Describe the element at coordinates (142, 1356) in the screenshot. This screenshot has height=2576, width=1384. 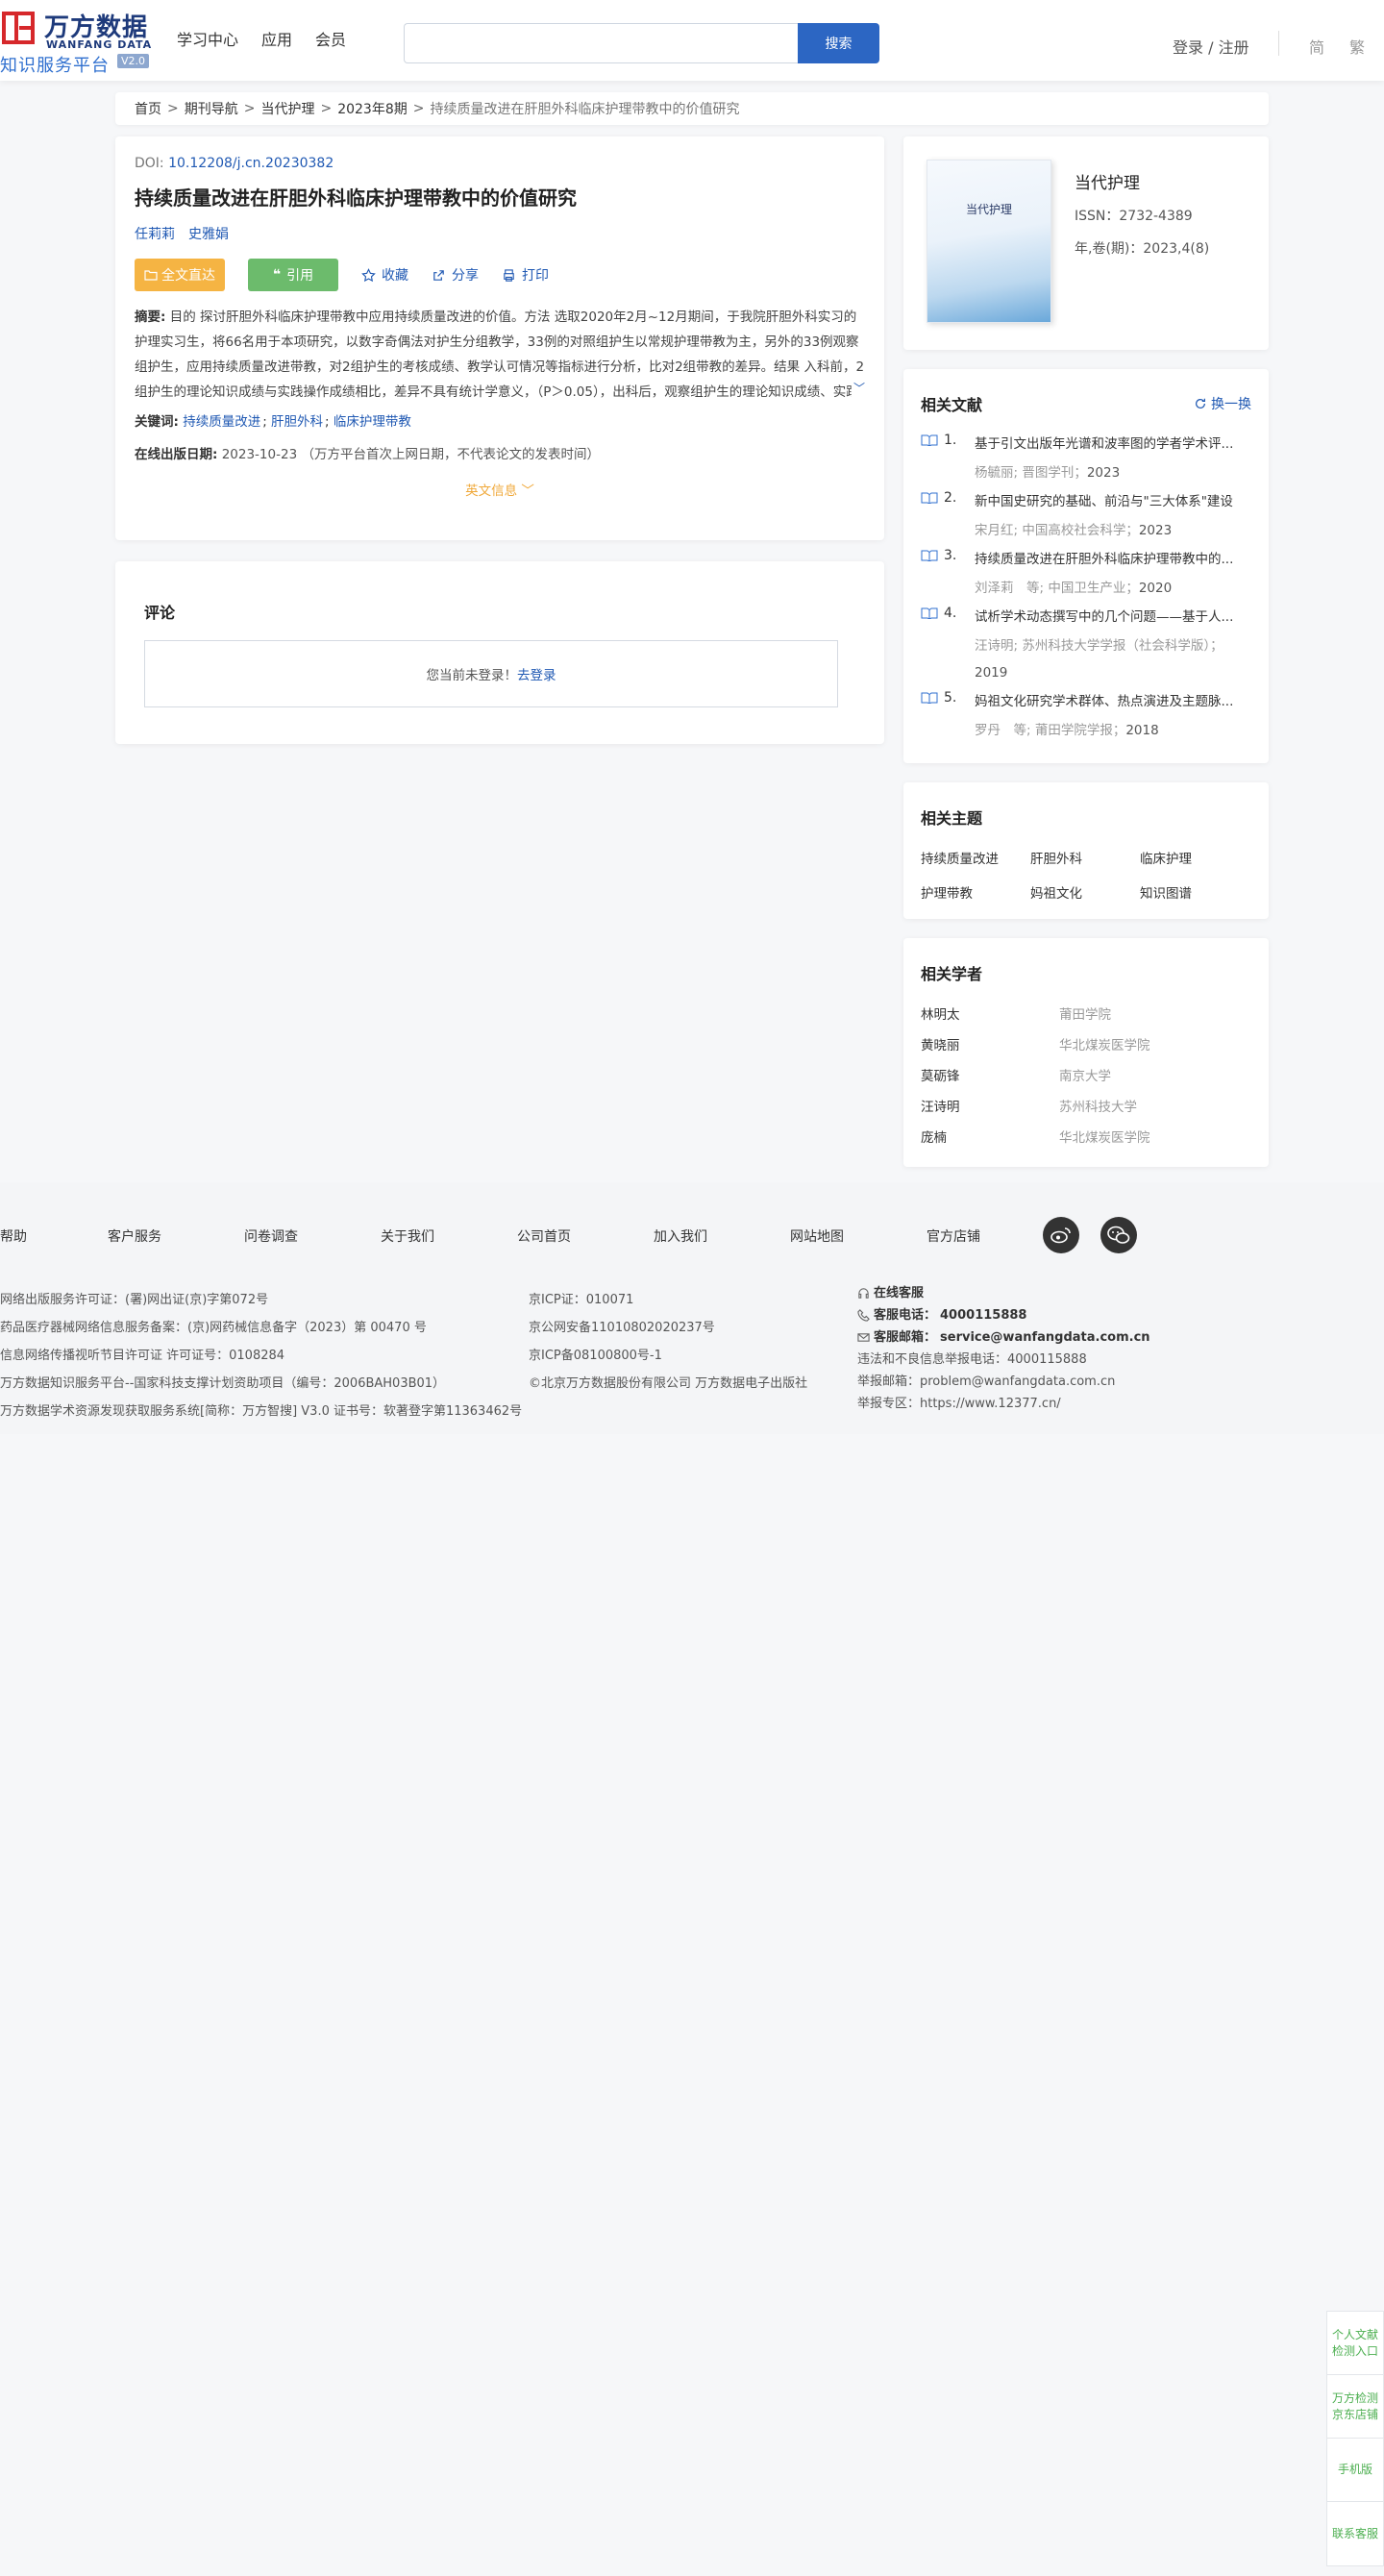
I see `license-line: 信息网络传播视听节目许可证 许可证号：0108284` at that location.